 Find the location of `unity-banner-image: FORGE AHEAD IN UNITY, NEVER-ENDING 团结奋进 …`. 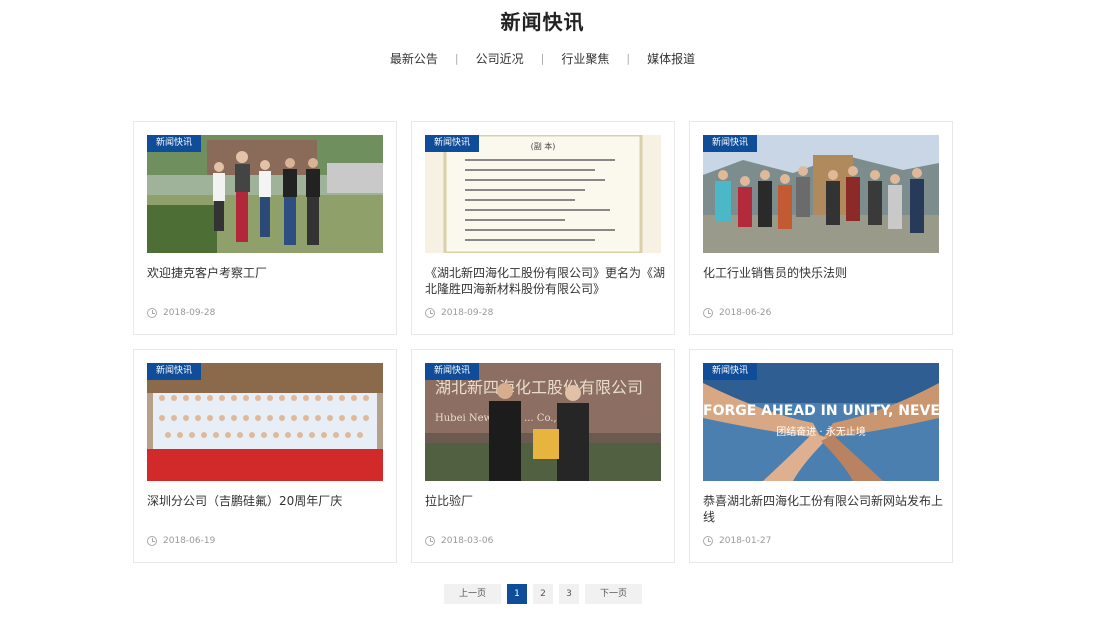

unity-banner-image: FORGE AHEAD IN UNITY, NEVER-ENDING 团结奋进 … is located at coordinates (821, 422).